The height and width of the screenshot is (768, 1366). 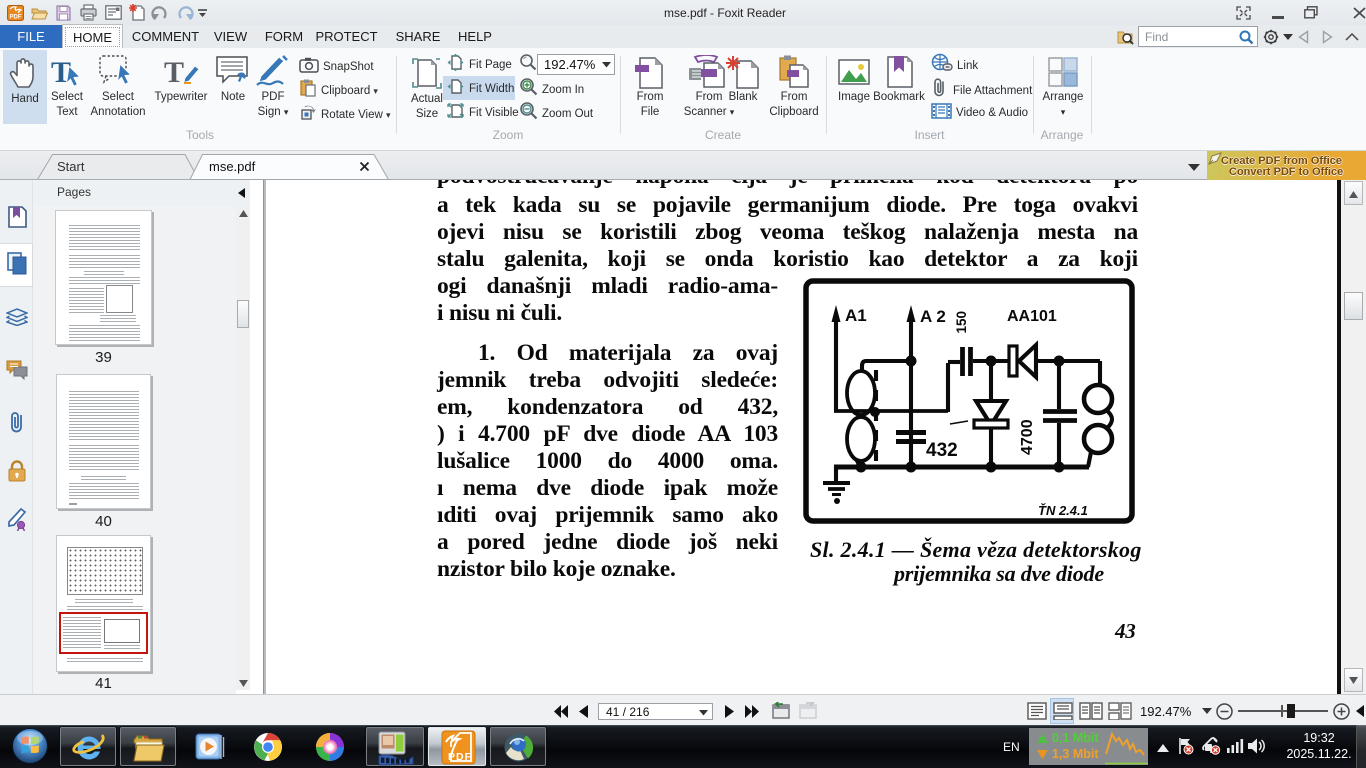 What do you see at coordinates (1027, 437) in the screenshot?
I see `svg-text: 4700` at bounding box center [1027, 437].